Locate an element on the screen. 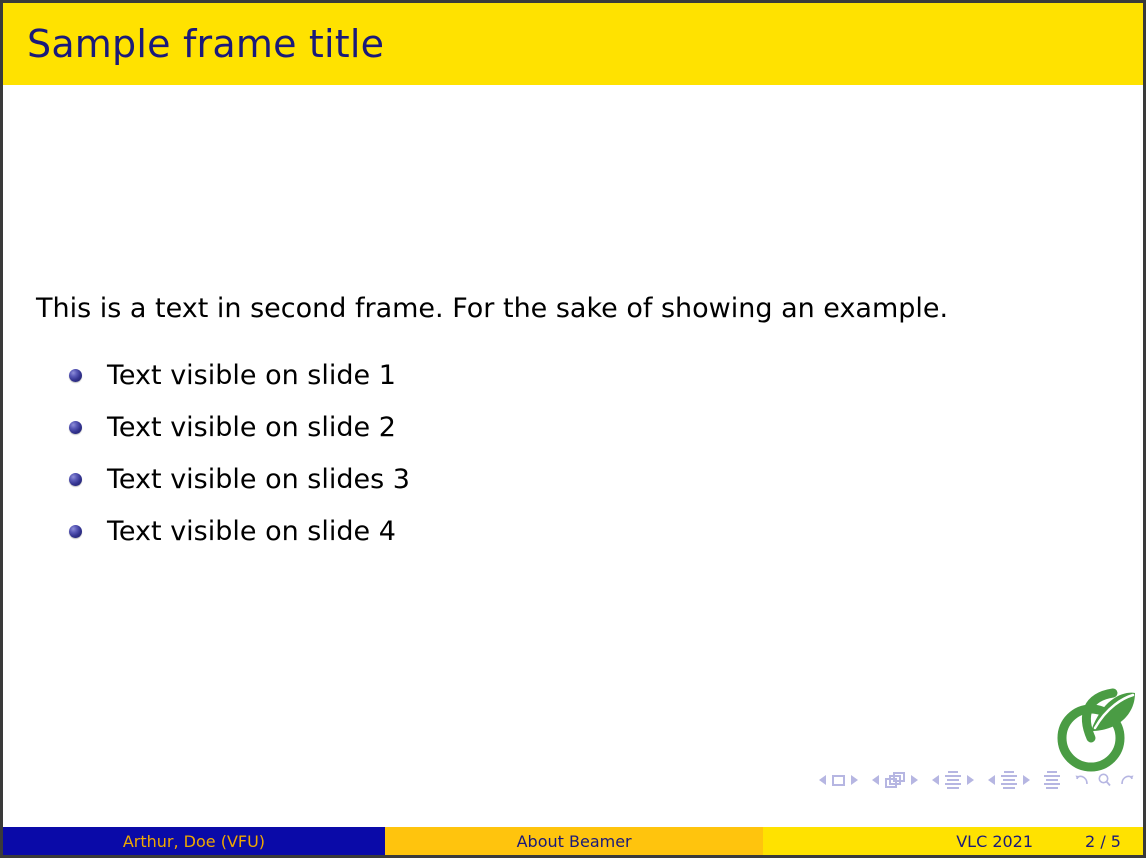 The height and width of the screenshot is (858, 1146). green-fruit-leaf-logo is located at coordinates (1094, 727).